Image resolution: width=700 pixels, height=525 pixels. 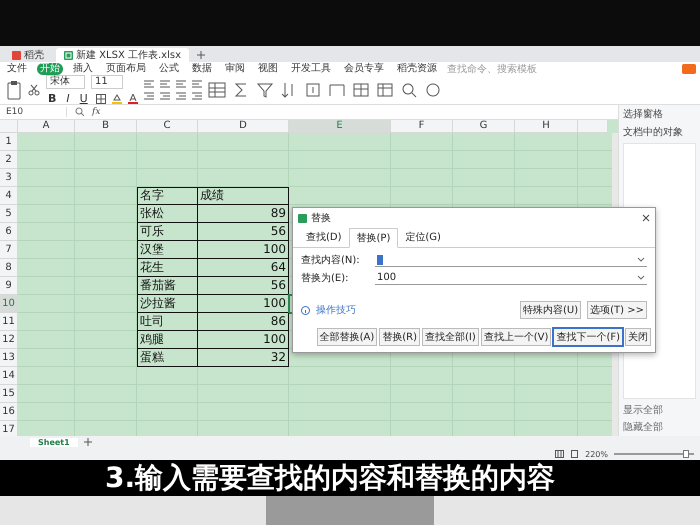 I want to click on menu-tab: 会员专享, so click(x=364, y=69).